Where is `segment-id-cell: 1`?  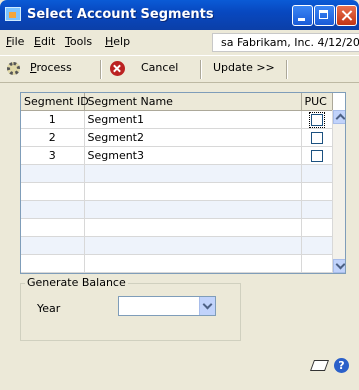 segment-id-cell: 1 is located at coordinates (53, 119).